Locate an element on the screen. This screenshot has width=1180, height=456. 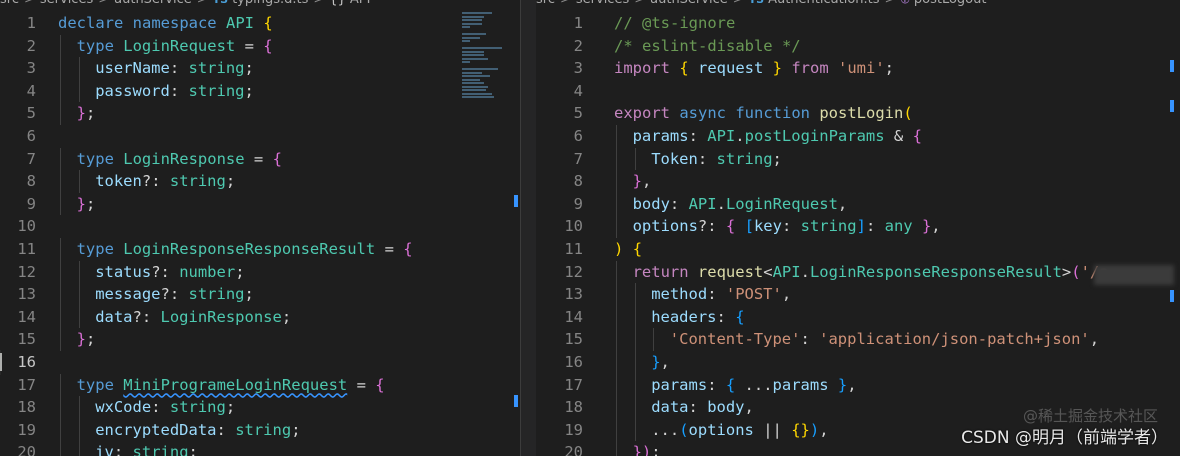
code-text: type LoginResponseResponseResult = { is located at coordinates (245, 249).